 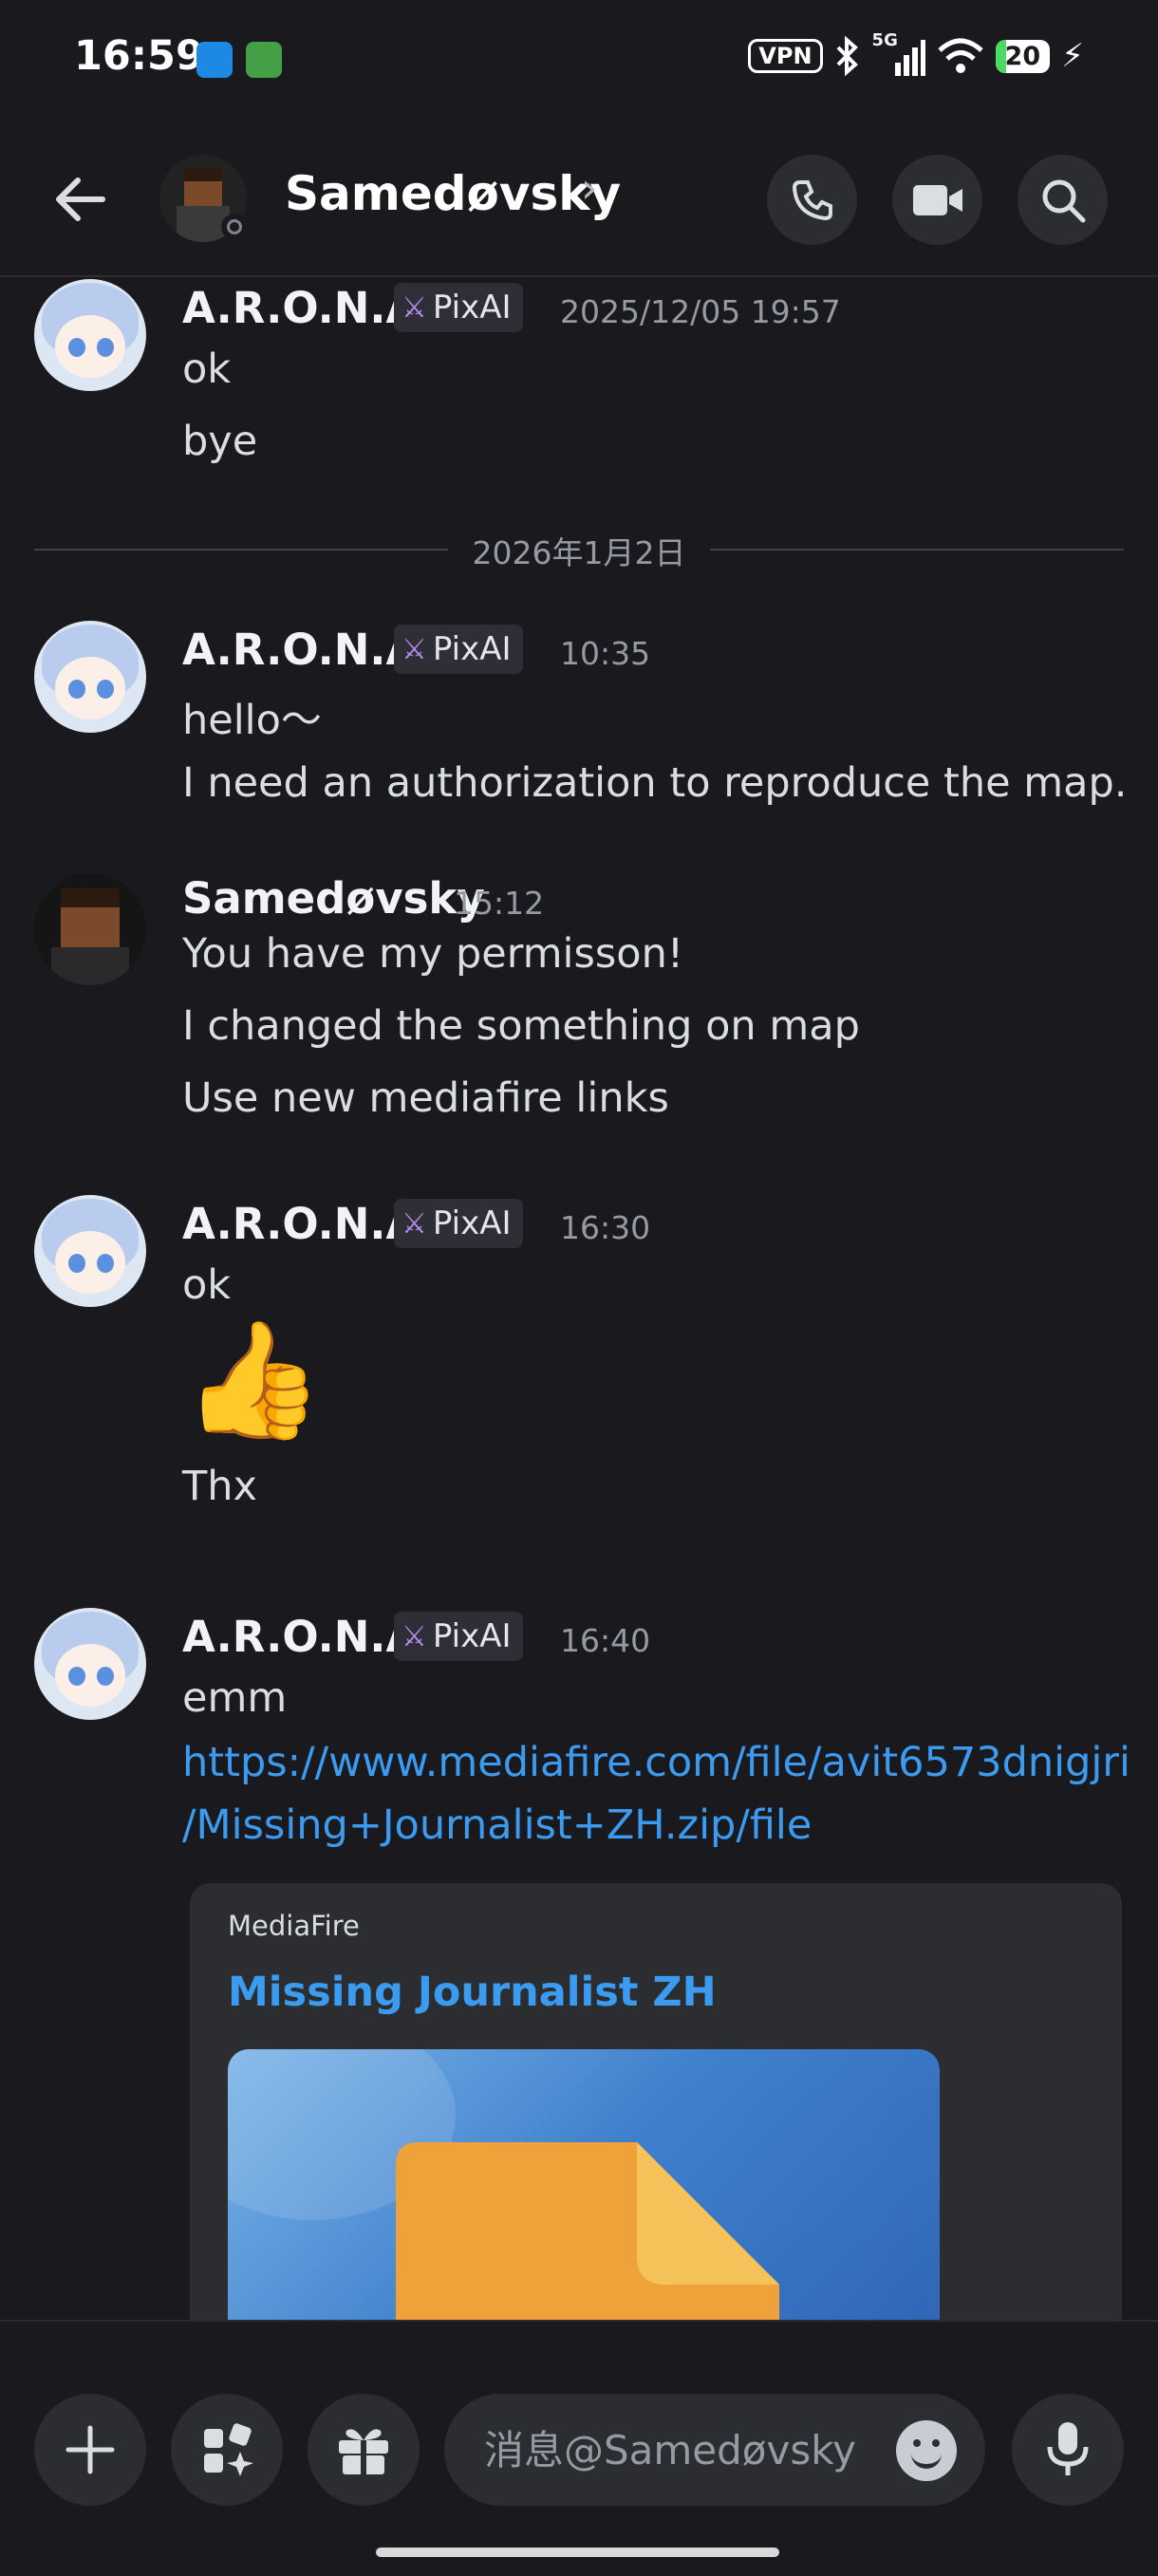 I want to click on embed-title: Missing Journalist ZH, so click(x=472, y=1993).